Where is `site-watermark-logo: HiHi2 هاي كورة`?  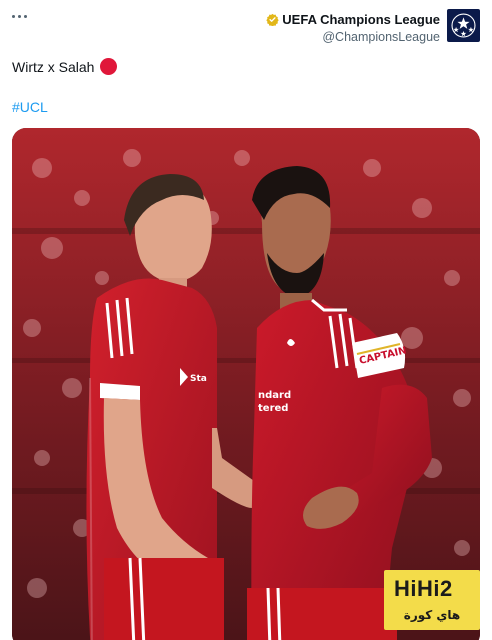 site-watermark-logo: HiHi2 هاي كورة is located at coordinates (432, 600).